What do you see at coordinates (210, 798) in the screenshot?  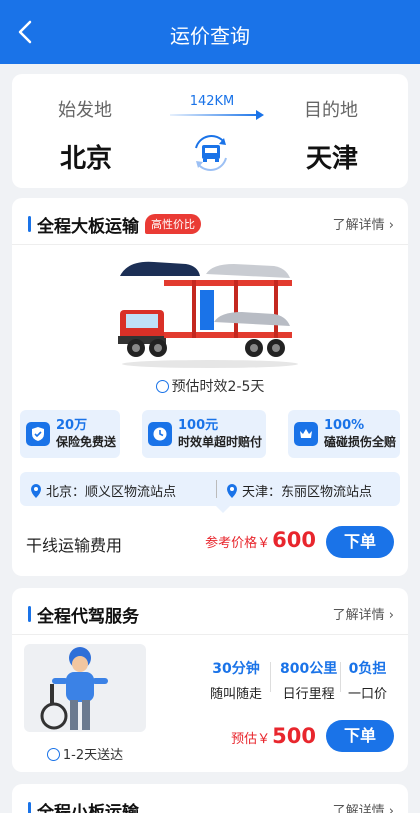 I see `small-truck-card: 全程小板运输 了解详情 ›` at bounding box center [210, 798].